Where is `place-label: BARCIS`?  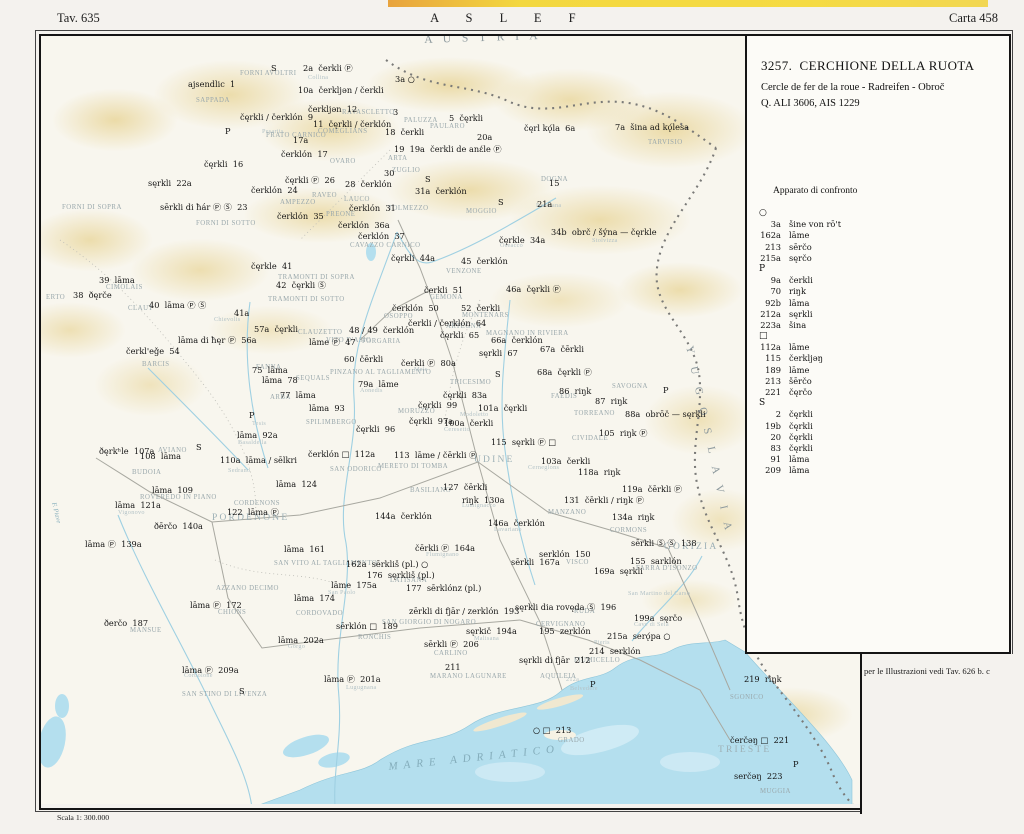 place-label: BARCIS is located at coordinates (156, 364).